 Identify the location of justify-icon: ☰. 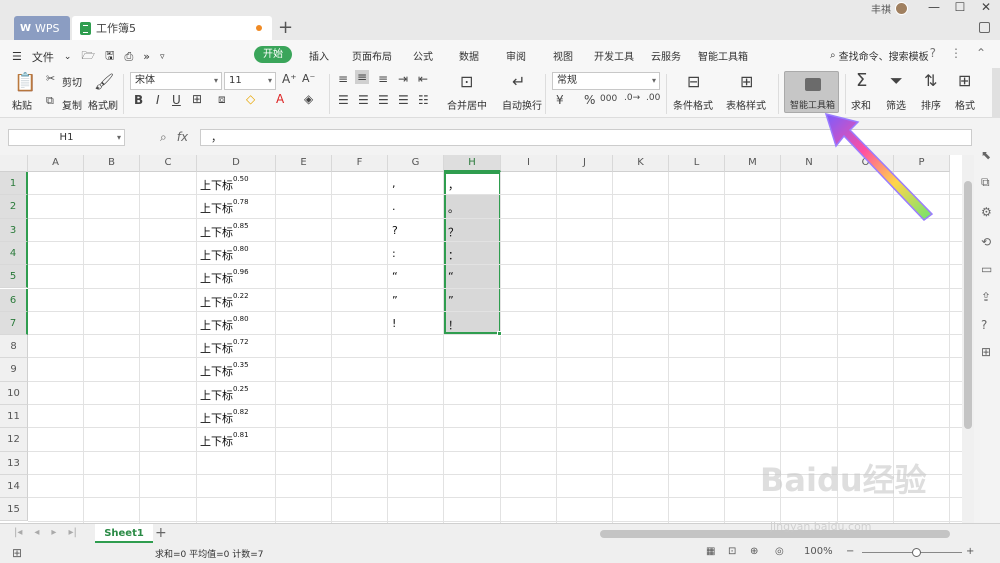
(403, 100).